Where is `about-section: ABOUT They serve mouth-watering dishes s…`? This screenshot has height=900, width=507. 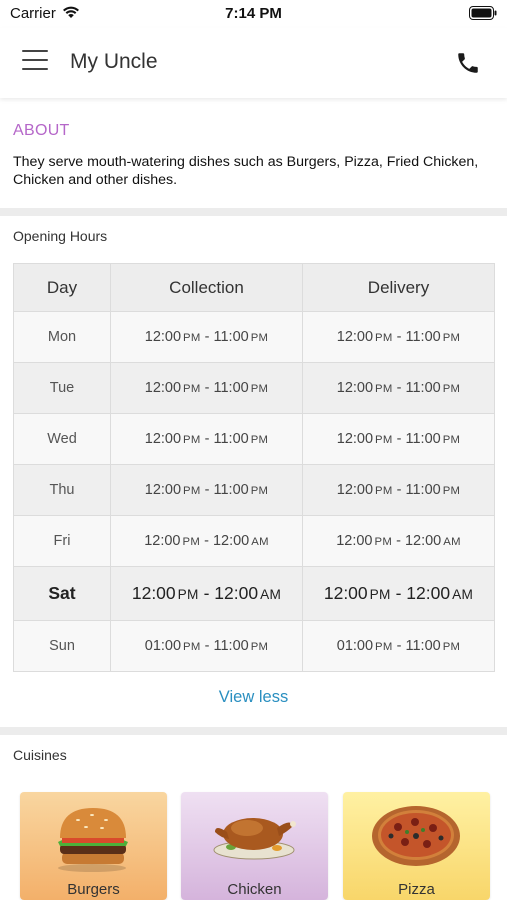
about-section: ABOUT They serve mouth-watering dishes s… is located at coordinates (253, 159).